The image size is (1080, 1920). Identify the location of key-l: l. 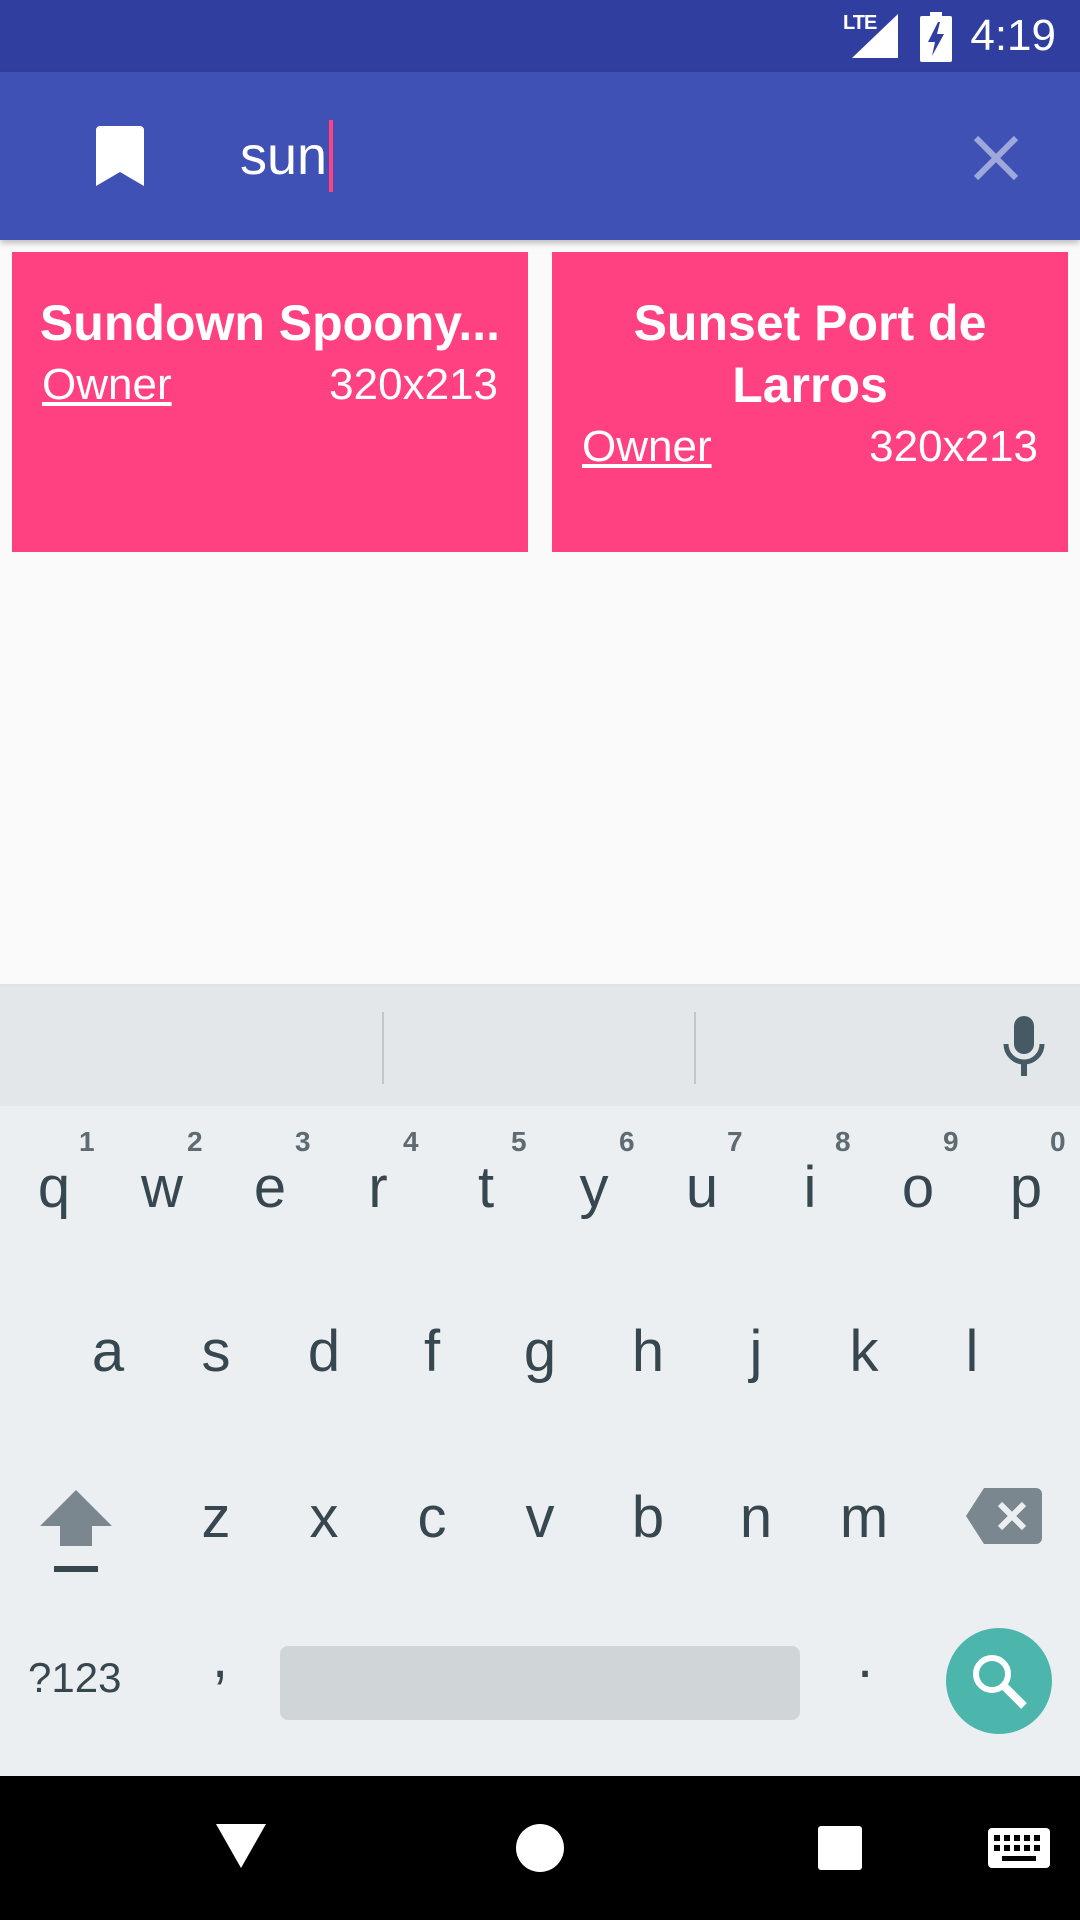
(972, 1351).